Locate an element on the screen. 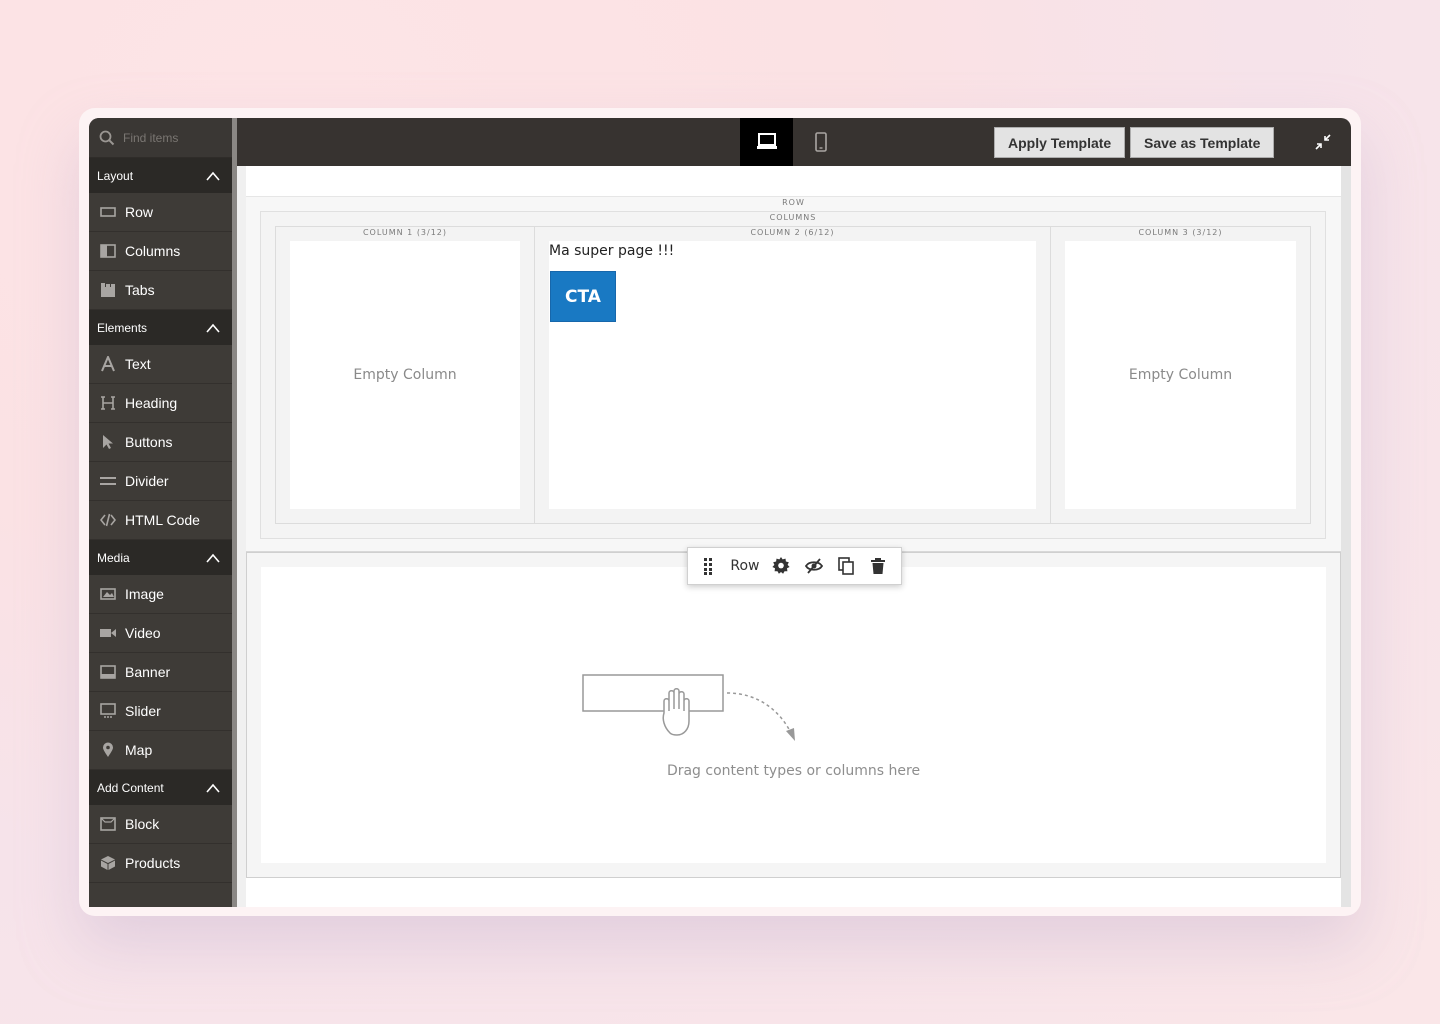  group-add-content: Add Content is located at coordinates (160, 787).